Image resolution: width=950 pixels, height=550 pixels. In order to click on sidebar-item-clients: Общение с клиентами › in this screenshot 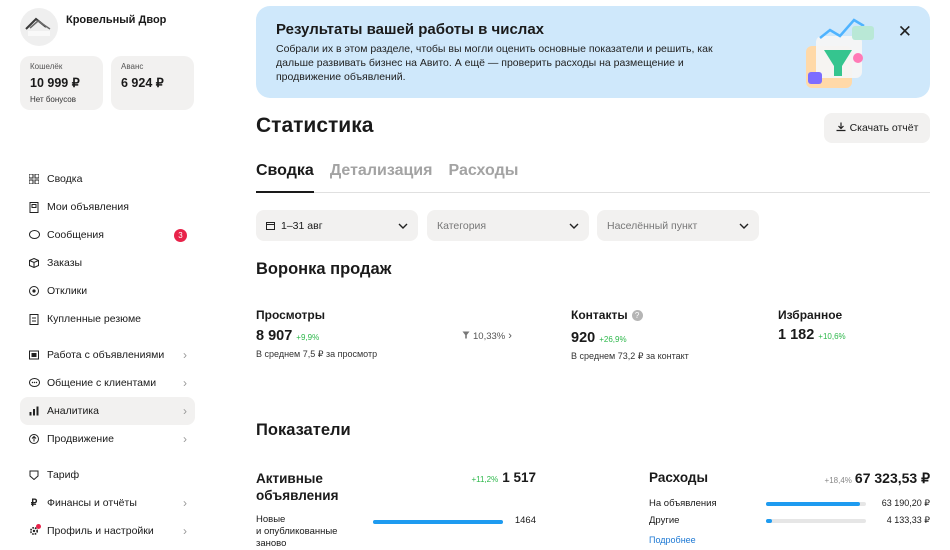, I will do `click(107, 383)`.